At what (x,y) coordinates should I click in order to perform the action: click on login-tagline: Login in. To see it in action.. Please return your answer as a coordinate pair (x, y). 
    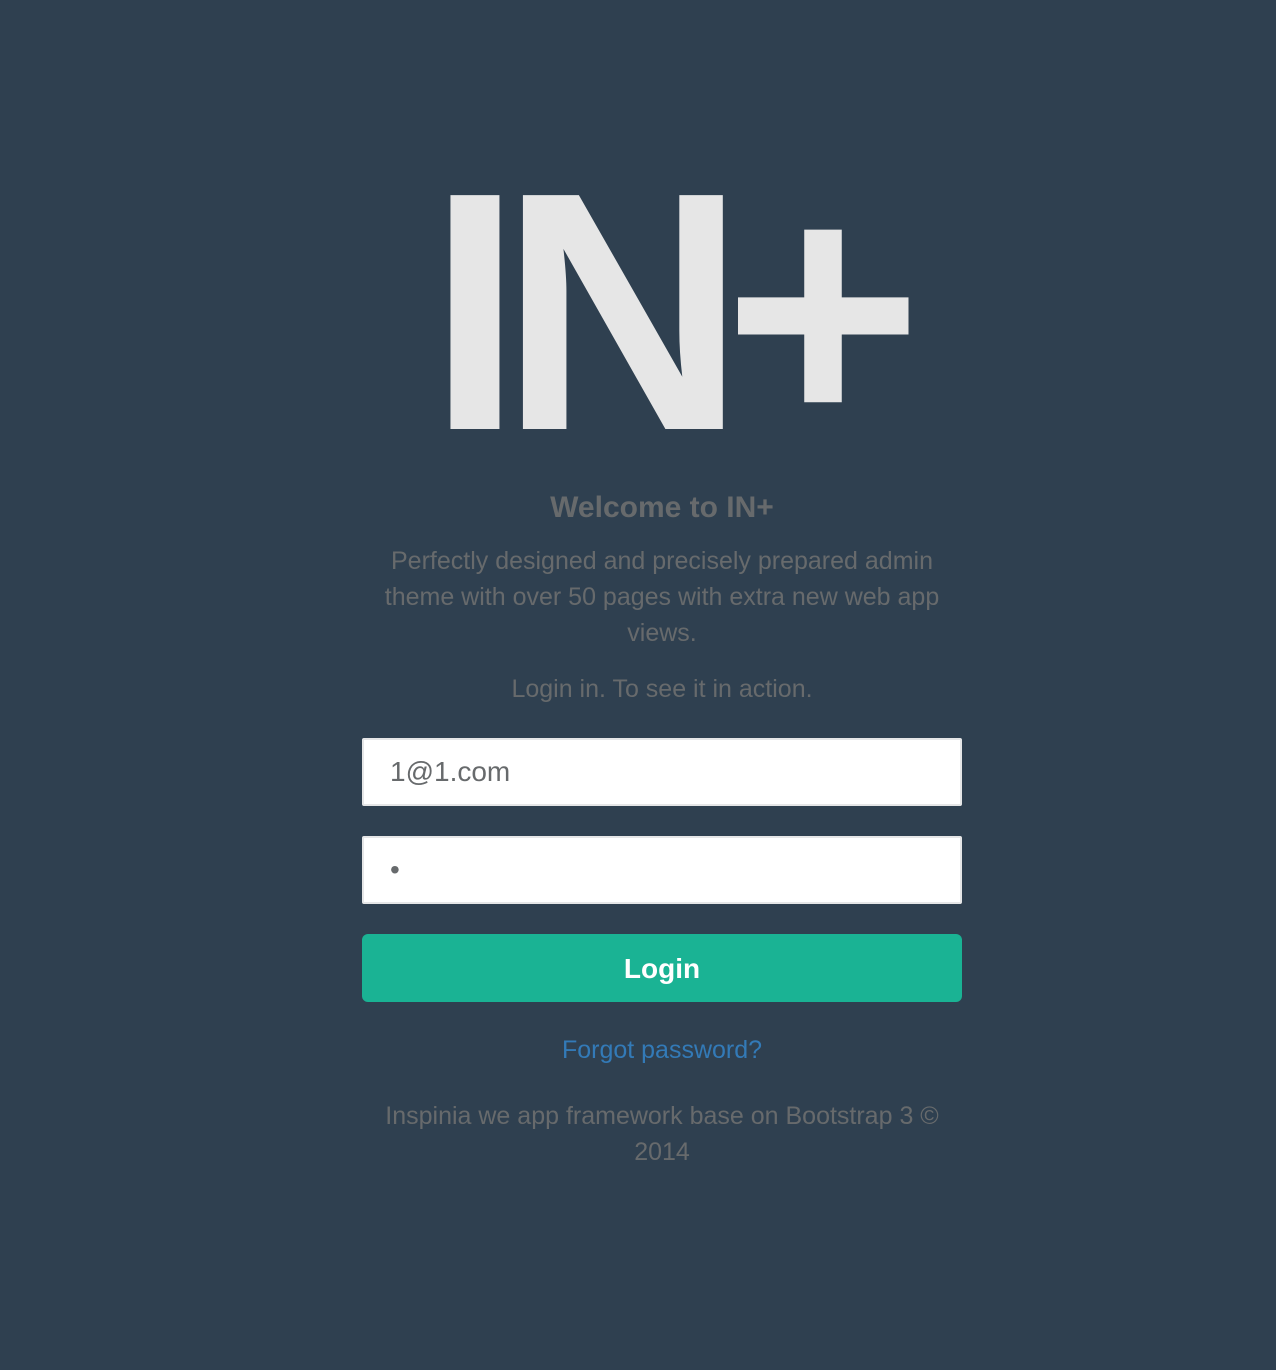
    Looking at the image, I should click on (662, 689).